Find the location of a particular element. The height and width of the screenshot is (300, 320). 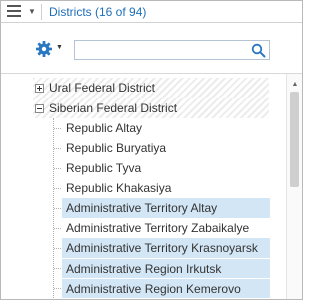

vertical-scrollbar: ▲ is located at coordinates (294, 186).